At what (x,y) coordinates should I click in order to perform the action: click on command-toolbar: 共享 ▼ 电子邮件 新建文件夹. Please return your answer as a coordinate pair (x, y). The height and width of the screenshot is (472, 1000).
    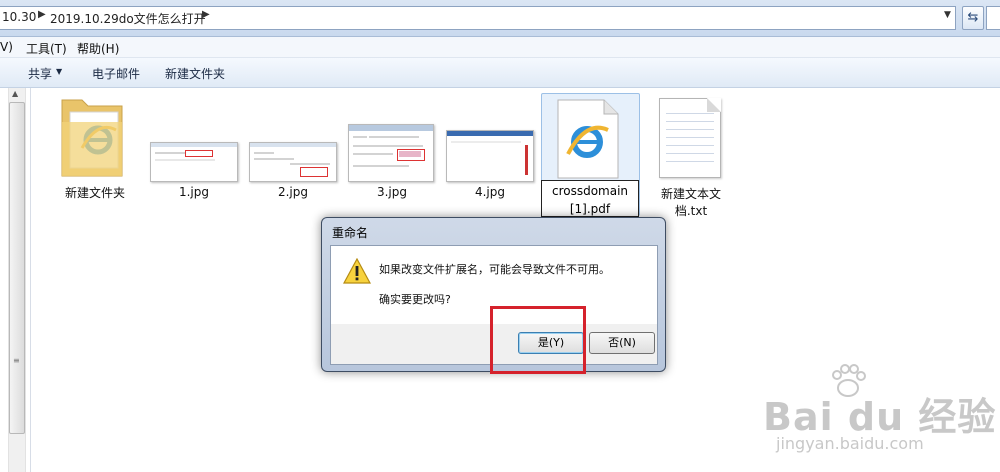
    Looking at the image, I should click on (500, 73).